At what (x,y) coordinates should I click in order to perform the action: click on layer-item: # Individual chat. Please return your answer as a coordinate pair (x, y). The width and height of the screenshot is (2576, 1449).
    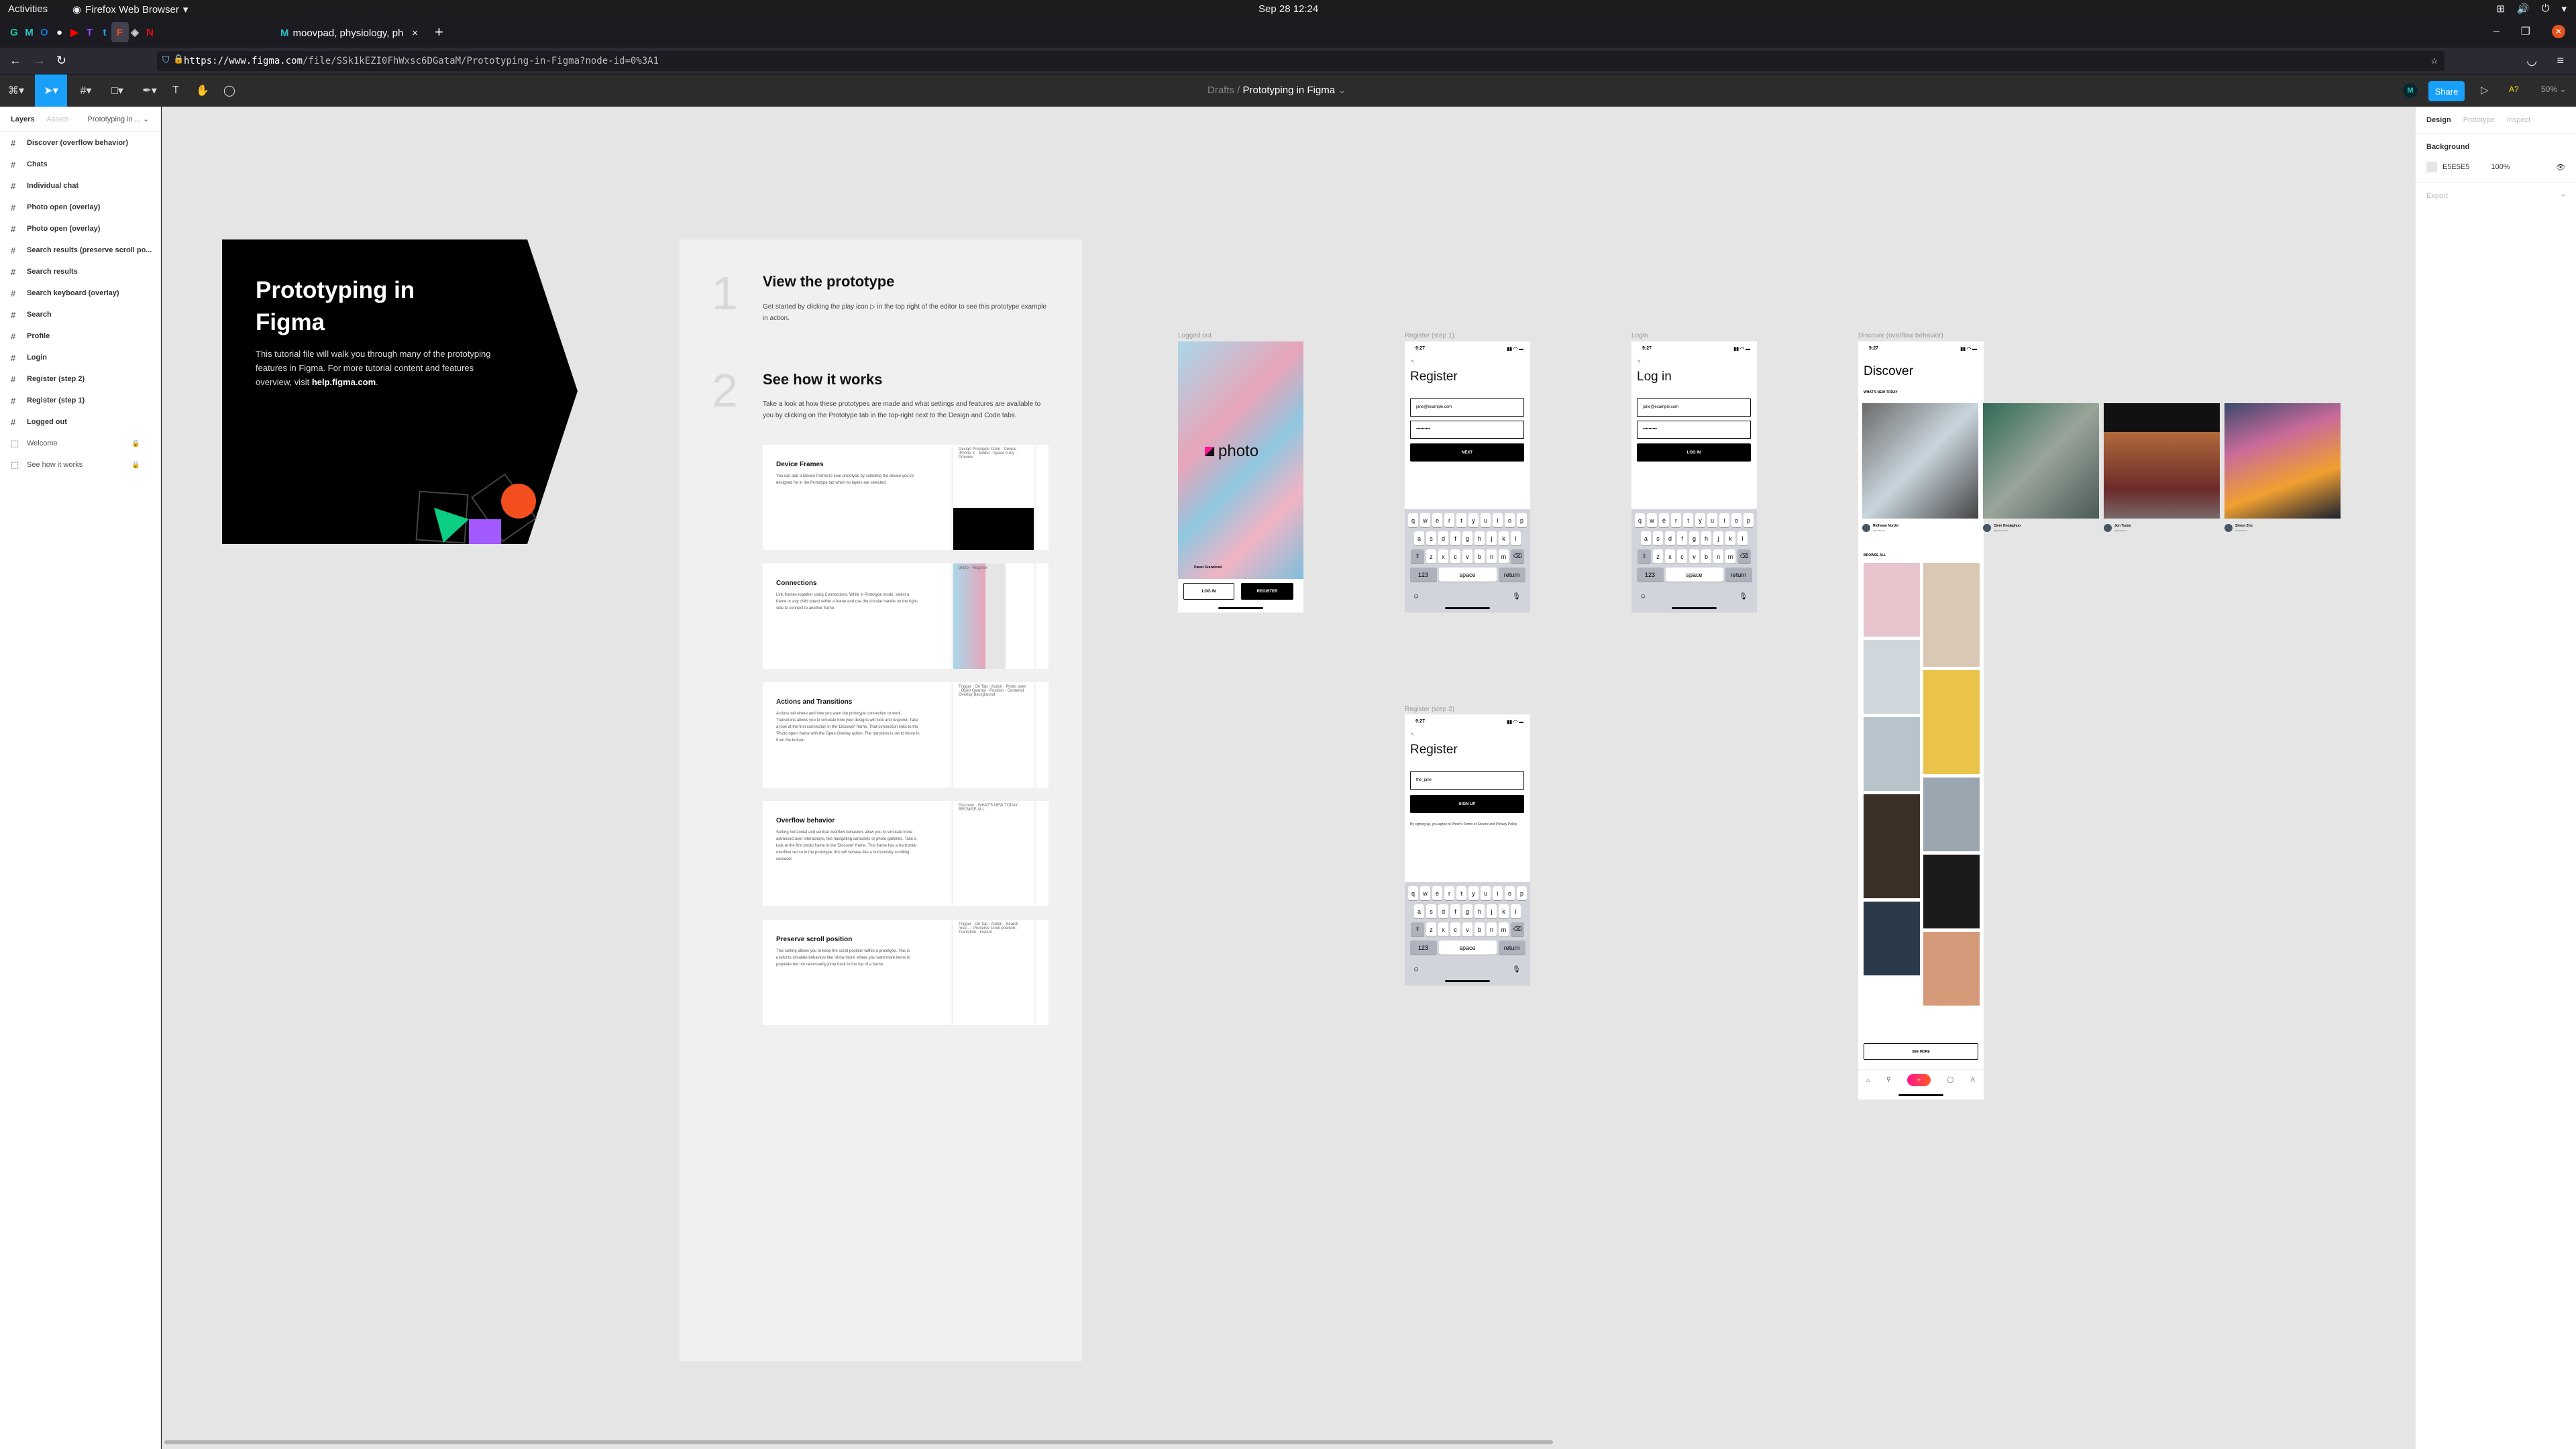
    Looking at the image, I should click on (80, 186).